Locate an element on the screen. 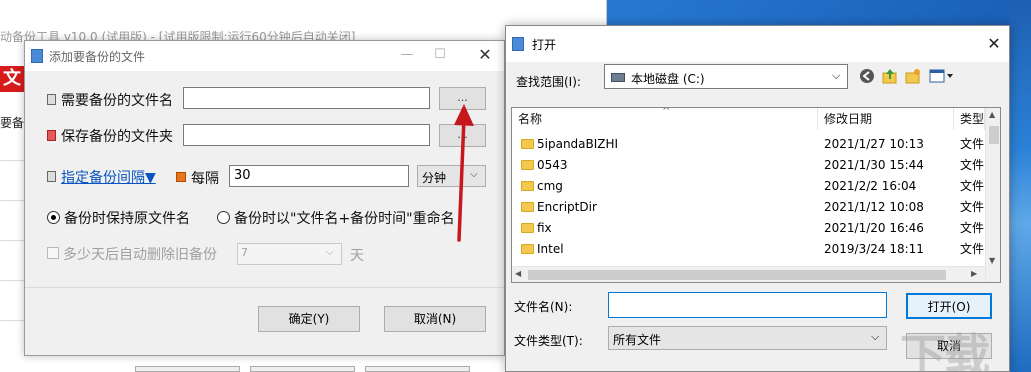 This screenshot has height=372, width=1031. interval-input: 30 is located at coordinates (319, 176).